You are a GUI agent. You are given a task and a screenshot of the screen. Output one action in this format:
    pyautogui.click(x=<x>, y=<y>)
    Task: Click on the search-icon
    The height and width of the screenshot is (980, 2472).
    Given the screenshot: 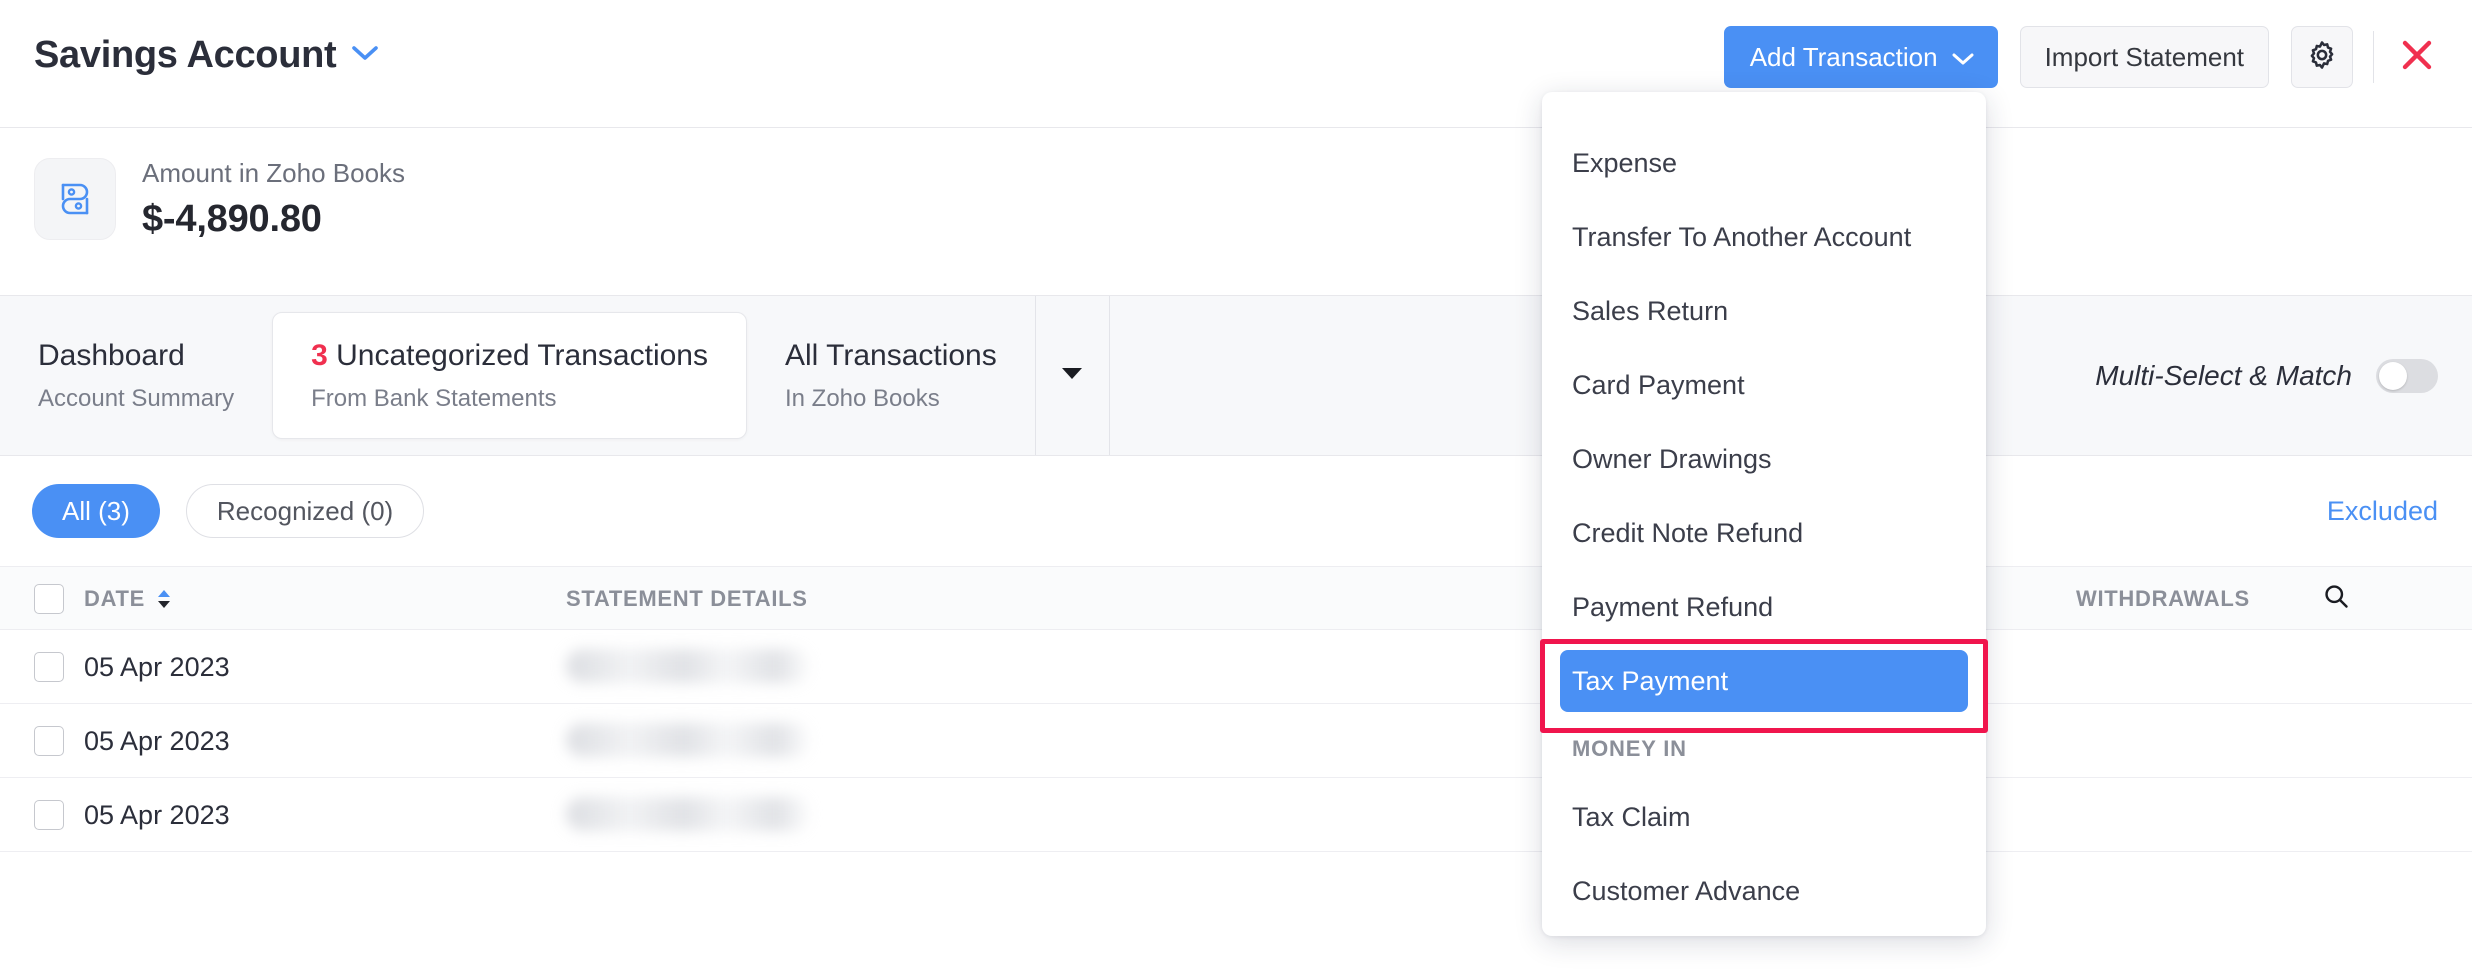 What is the action you would take?
    pyautogui.click(x=2336, y=599)
    